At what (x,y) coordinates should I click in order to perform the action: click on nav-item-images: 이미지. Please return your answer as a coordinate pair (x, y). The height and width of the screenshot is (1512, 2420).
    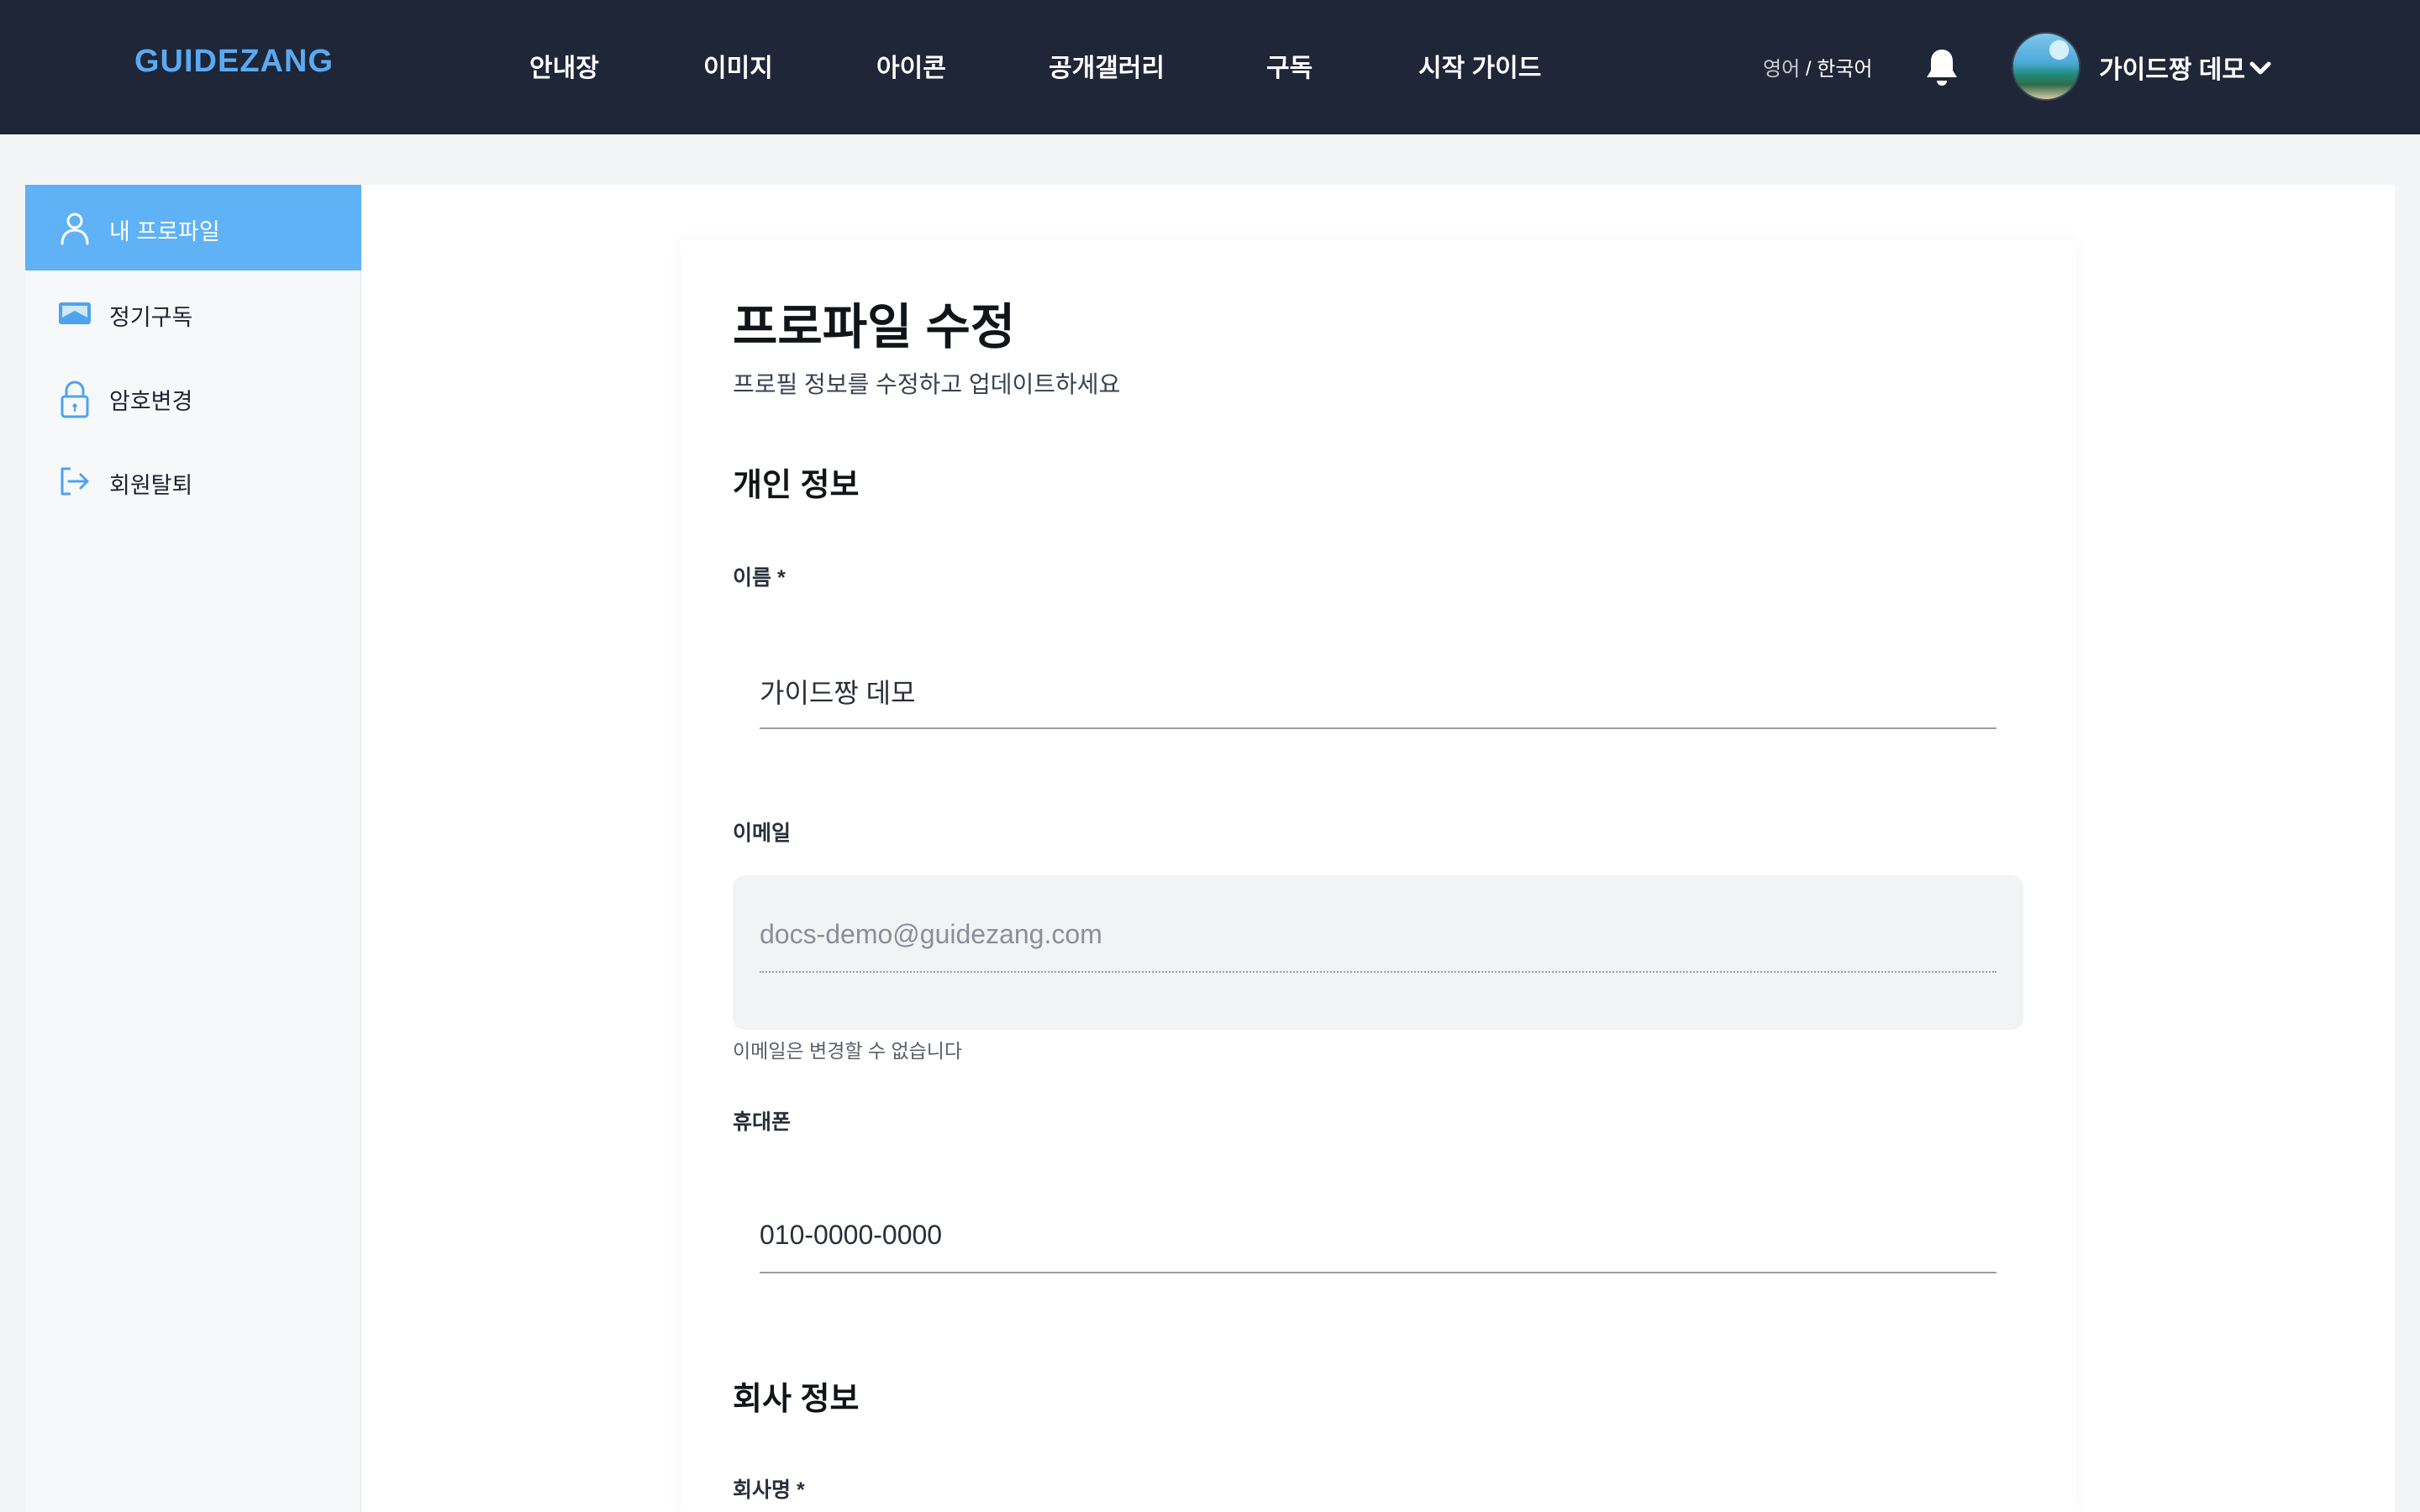
    Looking at the image, I should click on (738, 65).